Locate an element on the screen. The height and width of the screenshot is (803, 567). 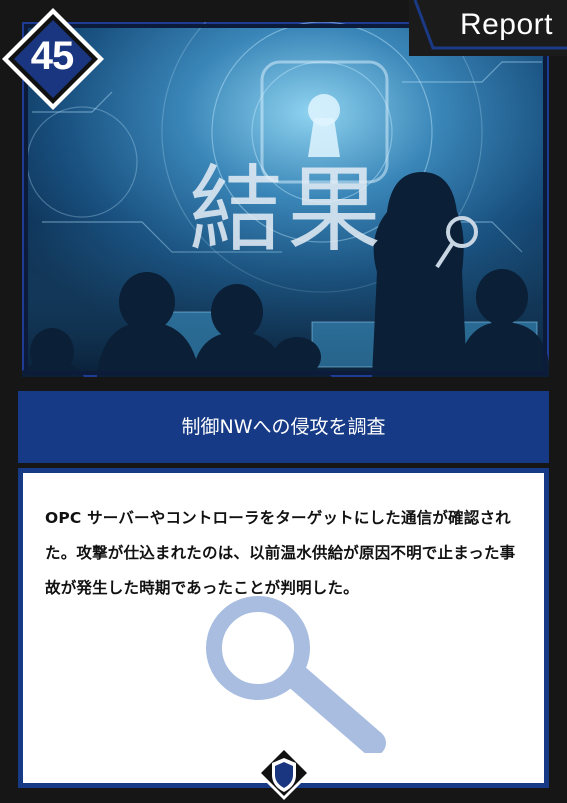
card-number-badge: 45 is located at coordinates (54, 59).